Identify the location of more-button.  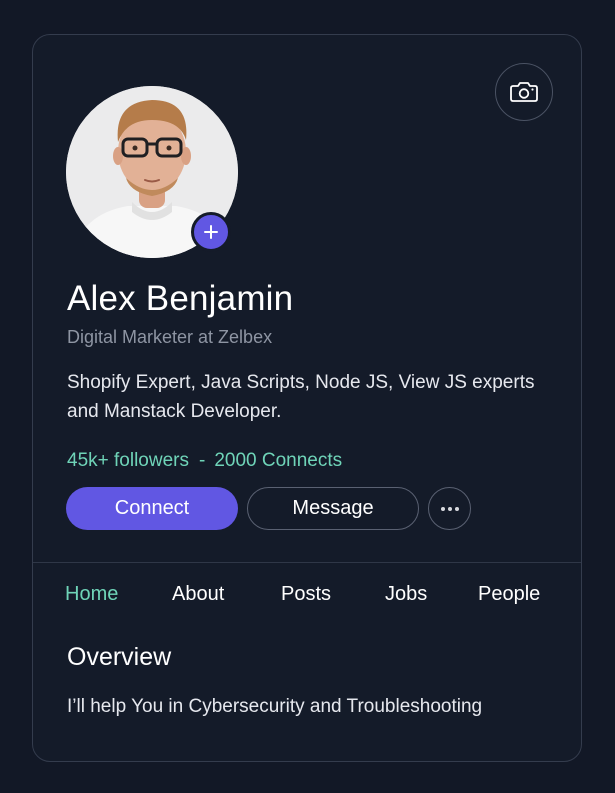
(449, 508).